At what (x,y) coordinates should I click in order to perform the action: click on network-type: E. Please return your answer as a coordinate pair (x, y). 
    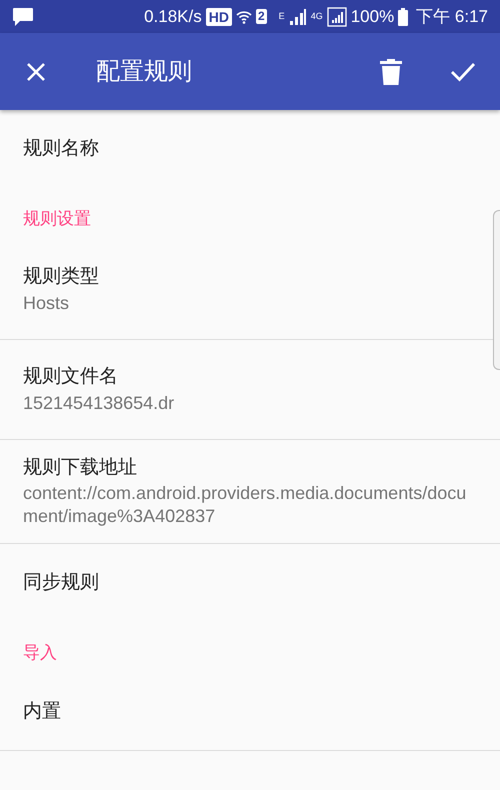
    Looking at the image, I should click on (281, 16).